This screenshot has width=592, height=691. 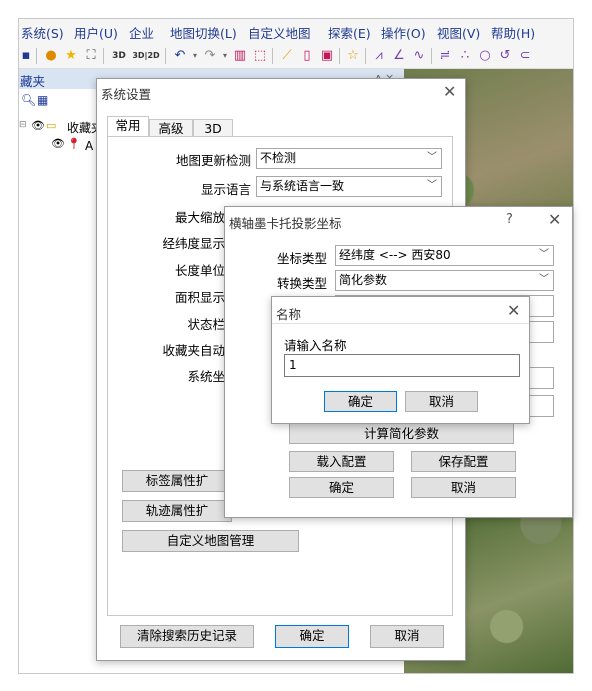 What do you see at coordinates (177, 511) in the screenshot?
I see `track-attribute-ext-button: 轨迹属性扩` at bounding box center [177, 511].